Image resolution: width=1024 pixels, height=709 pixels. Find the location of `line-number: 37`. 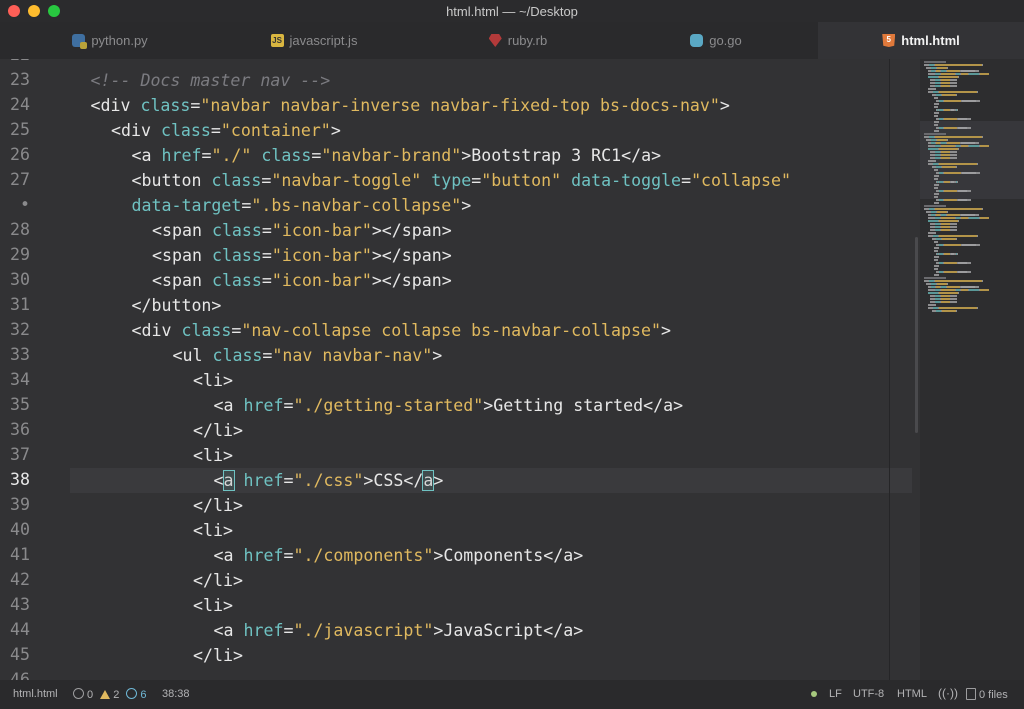

line-number: 37 is located at coordinates (20, 454).